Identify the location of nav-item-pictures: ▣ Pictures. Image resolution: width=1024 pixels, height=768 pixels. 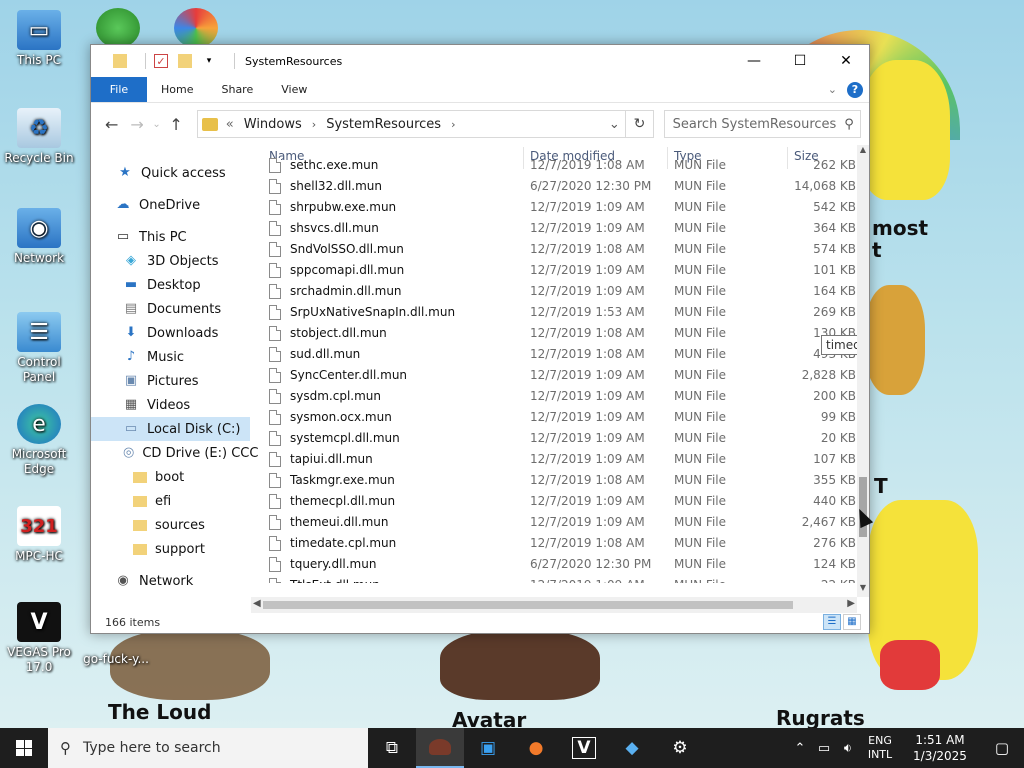
(170, 381).